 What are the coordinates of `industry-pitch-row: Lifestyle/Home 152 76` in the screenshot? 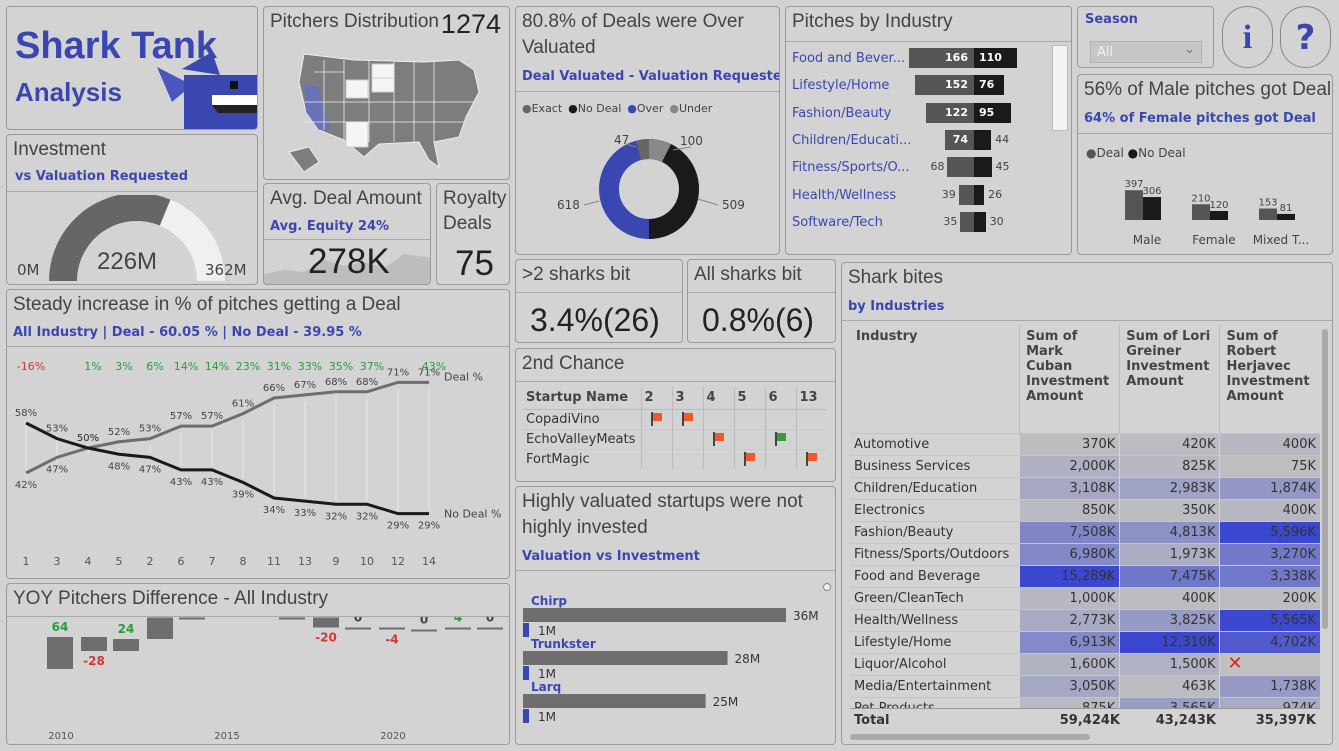 It's located at (918, 85).